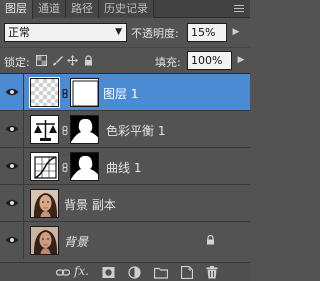 This screenshot has width=320, height=281. What do you see at coordinates (88, 60) in the screenshot?
I see `lock-all-icon` at bounding box center [88, 60].